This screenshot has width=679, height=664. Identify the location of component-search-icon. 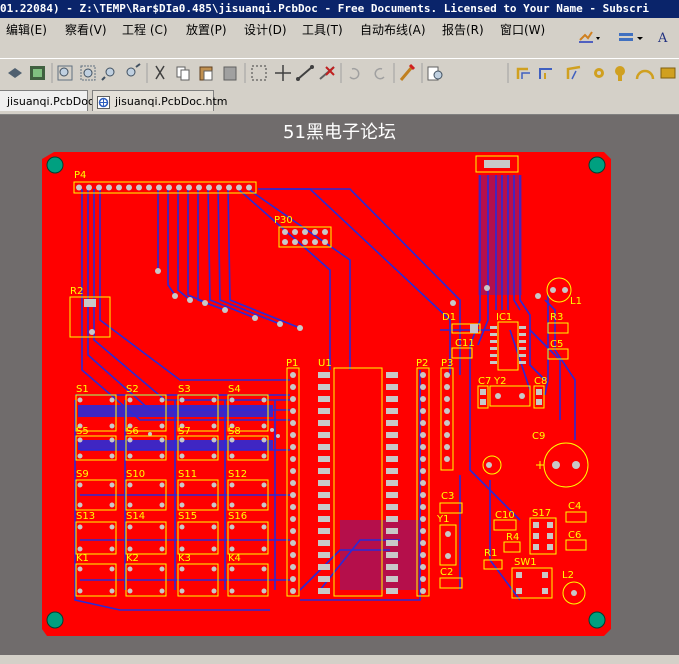
(435, 73).